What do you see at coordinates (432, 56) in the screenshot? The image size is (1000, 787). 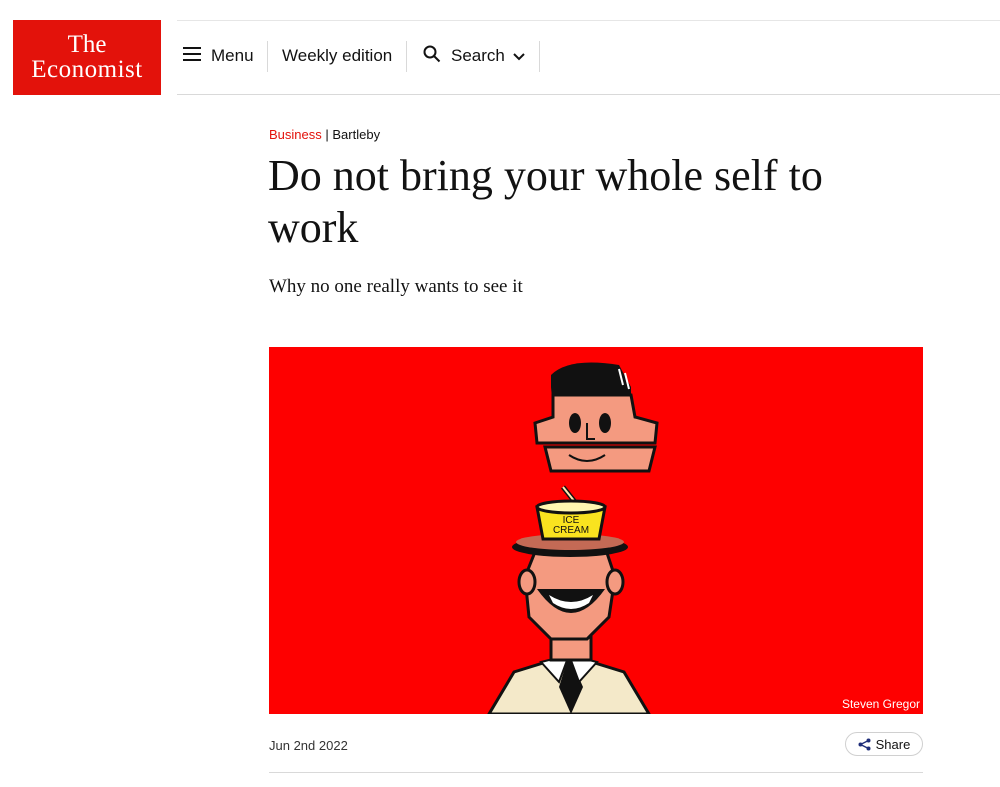 I see `magnifier-icon` at bounding box center [432, 56].